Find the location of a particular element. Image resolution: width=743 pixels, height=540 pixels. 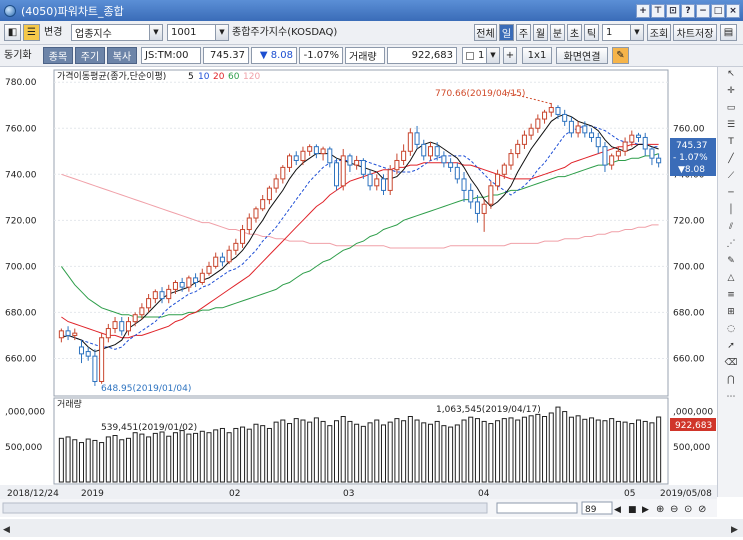

window-tool-icon: ▭ is located at coordinates (731, 108).